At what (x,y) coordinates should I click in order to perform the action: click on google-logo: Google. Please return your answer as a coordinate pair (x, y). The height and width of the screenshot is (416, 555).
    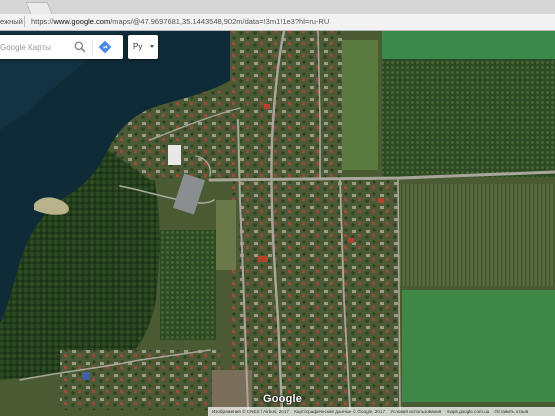
    Looking at the image, I should click on (283, 399).